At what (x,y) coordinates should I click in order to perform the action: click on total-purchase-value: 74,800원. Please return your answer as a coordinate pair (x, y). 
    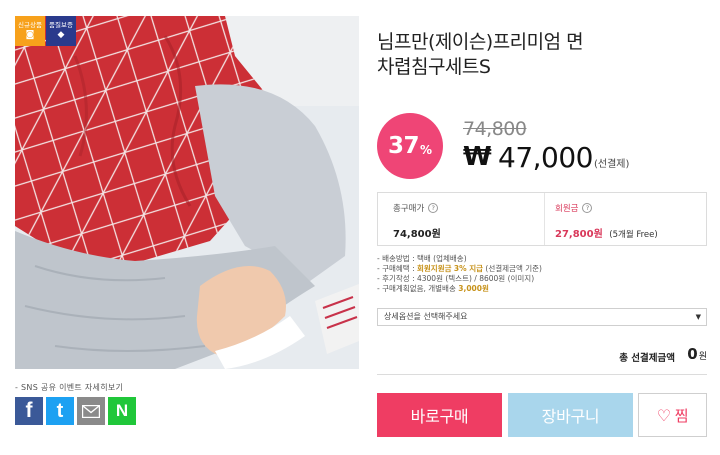
    Looking at the image, I should click on (417, 234).